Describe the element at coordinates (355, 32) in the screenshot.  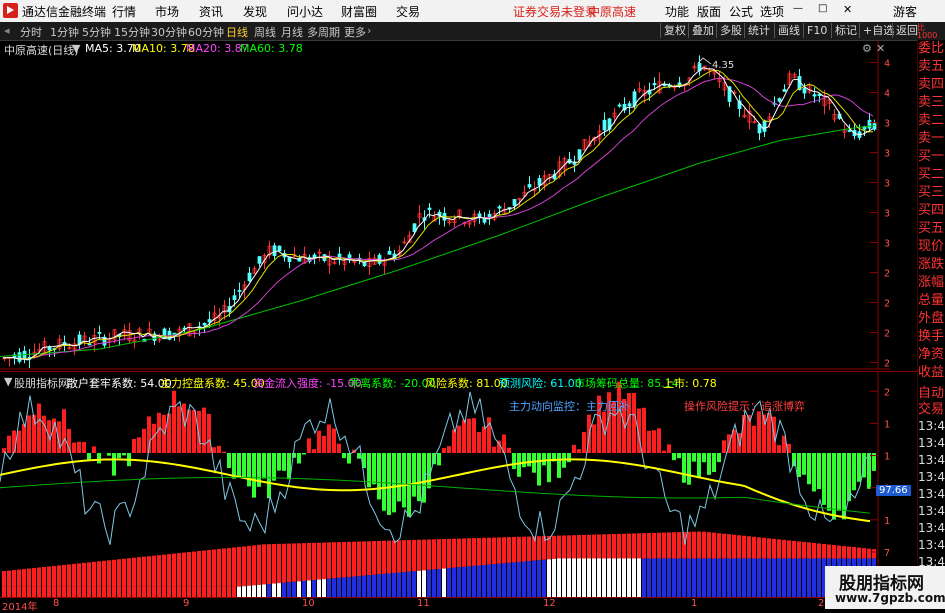
I see `tab-more: 更多` at that location.